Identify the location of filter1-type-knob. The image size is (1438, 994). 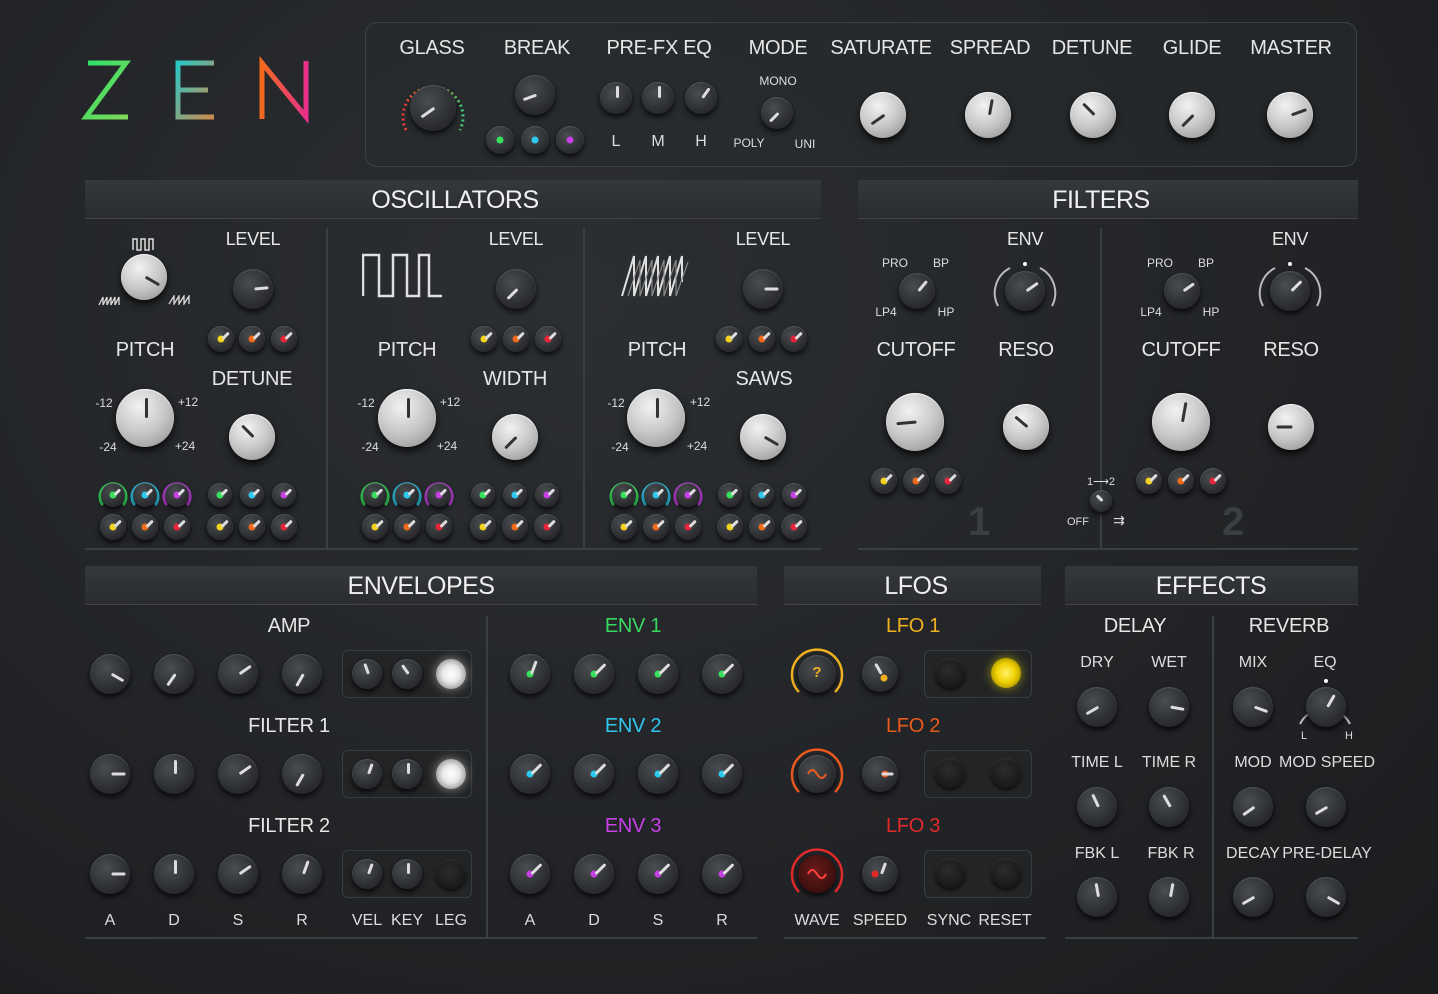
(917, 291).